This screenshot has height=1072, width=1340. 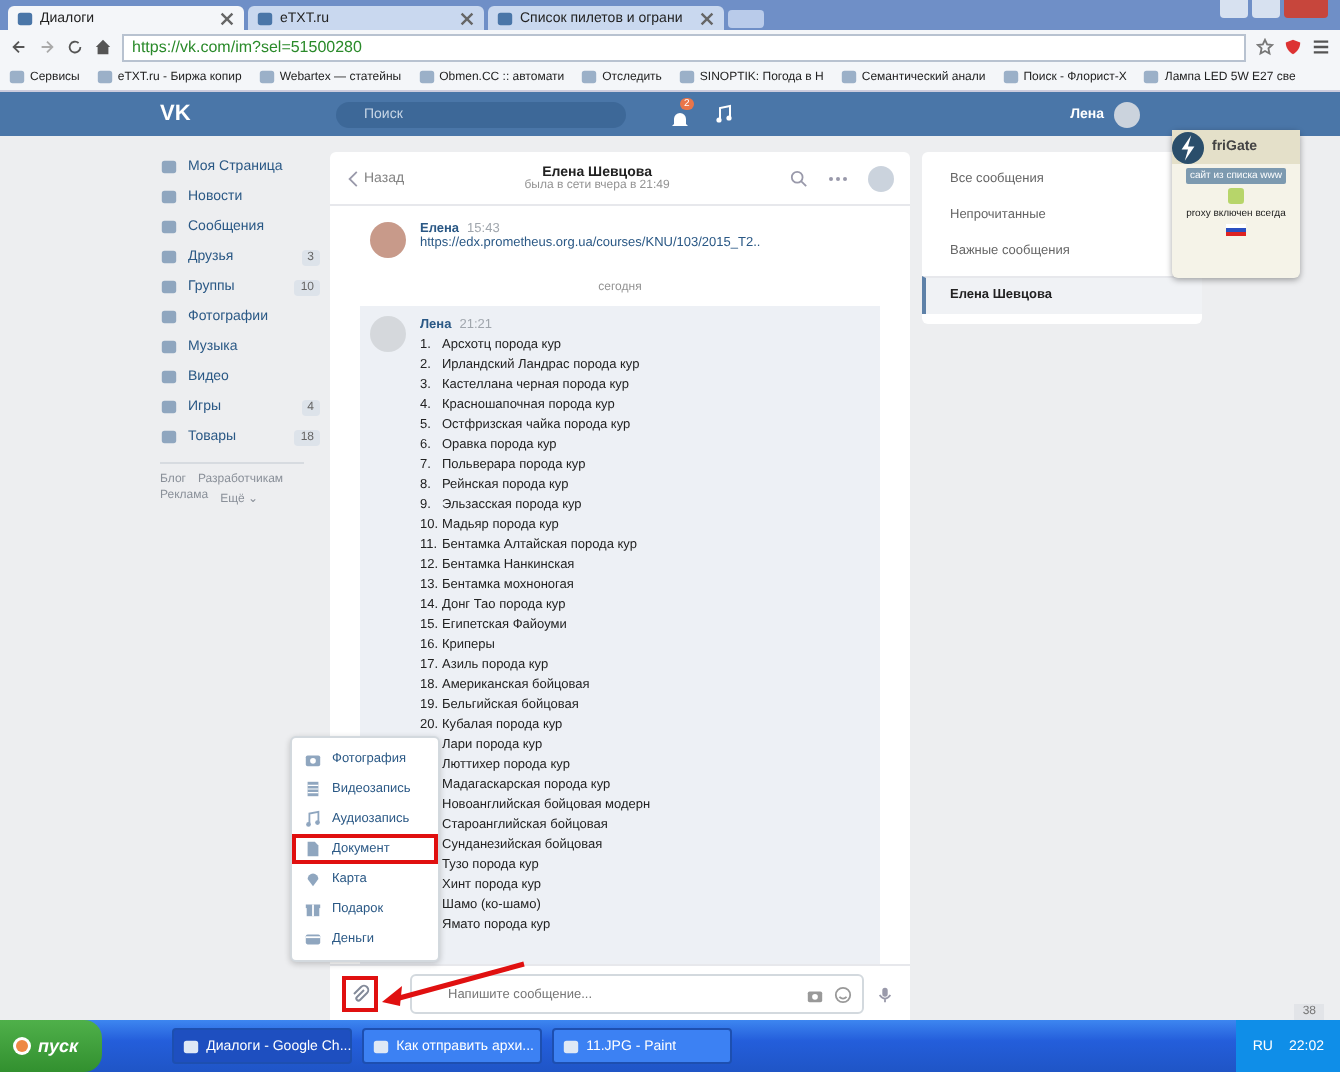 I want to click on camera-icon, so click(x=313, y=759).